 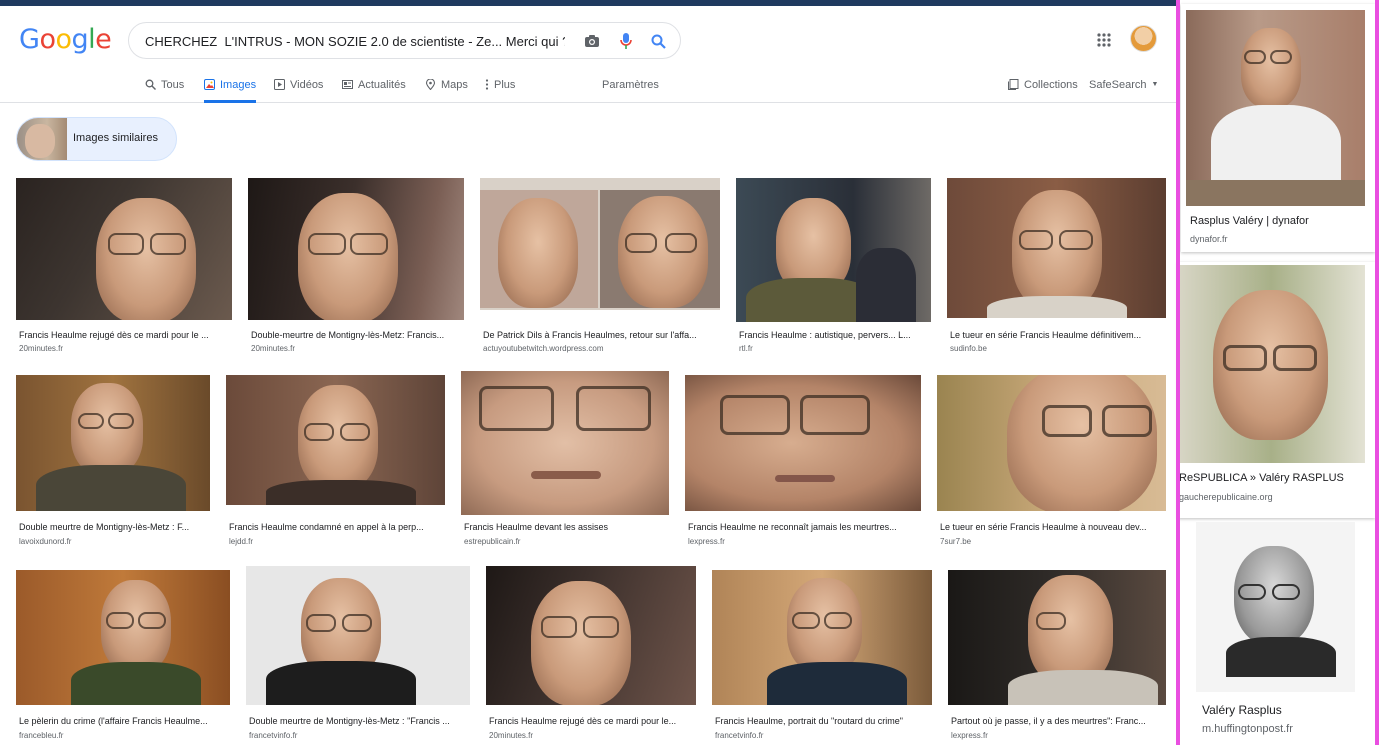 I want to click on account-avatar, so click(x=1143, y=38).